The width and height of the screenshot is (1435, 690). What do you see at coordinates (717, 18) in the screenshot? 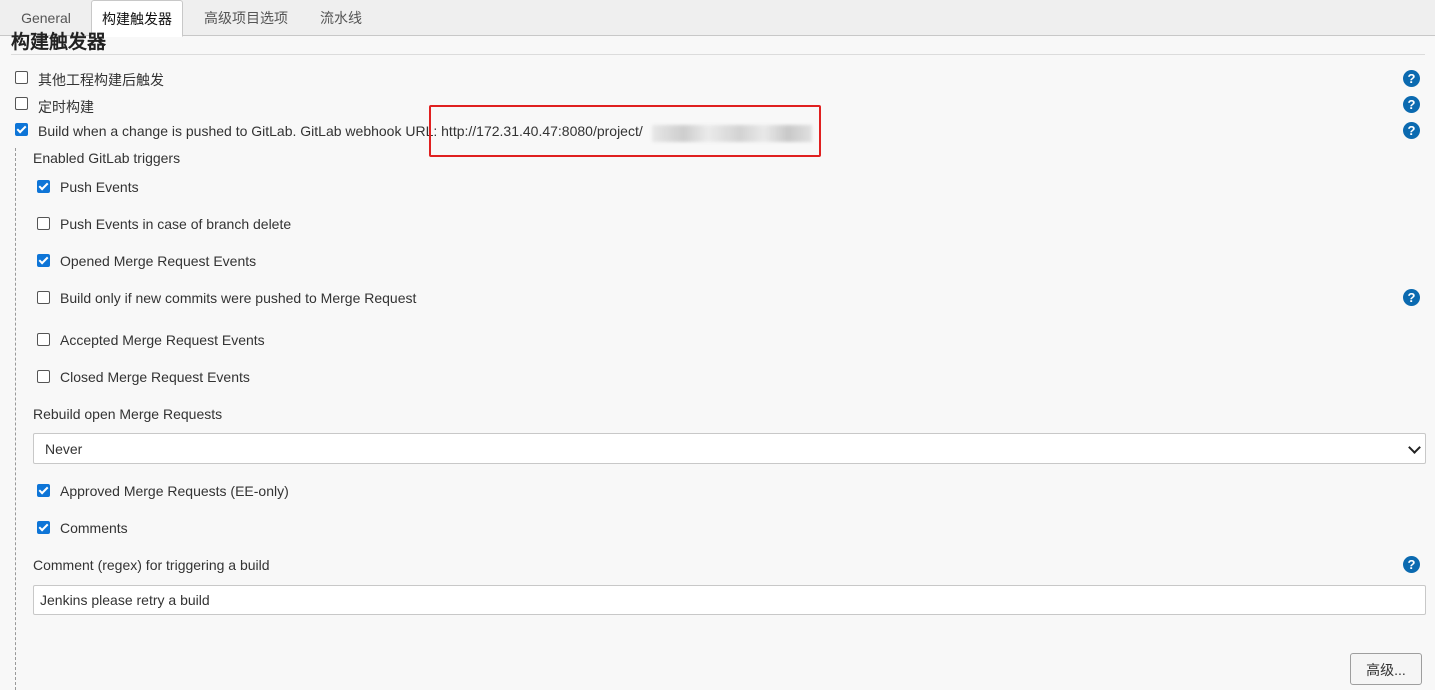
I see `tab-bar: General 构建触发器 高级项目选项 流水线` at bounding box center [717, 18].